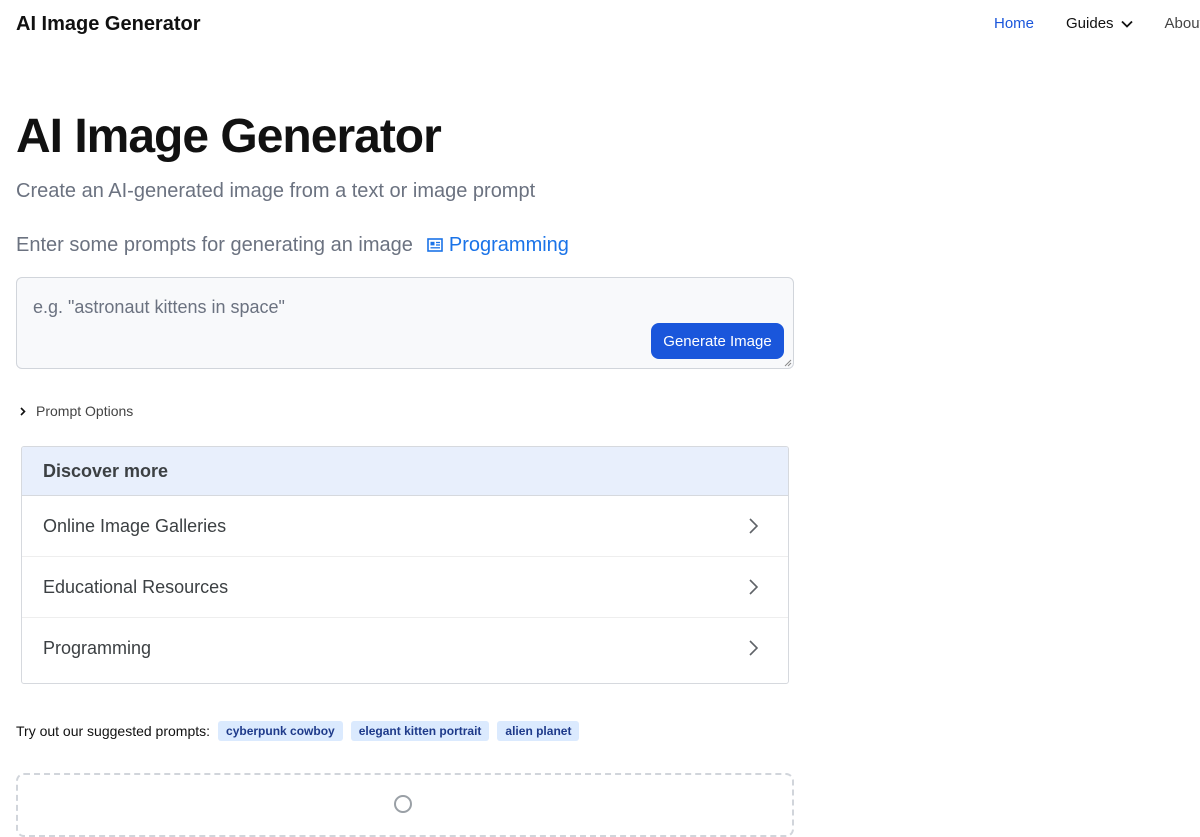  I want to click on nav-home-link: Home, so click(1014, 24).